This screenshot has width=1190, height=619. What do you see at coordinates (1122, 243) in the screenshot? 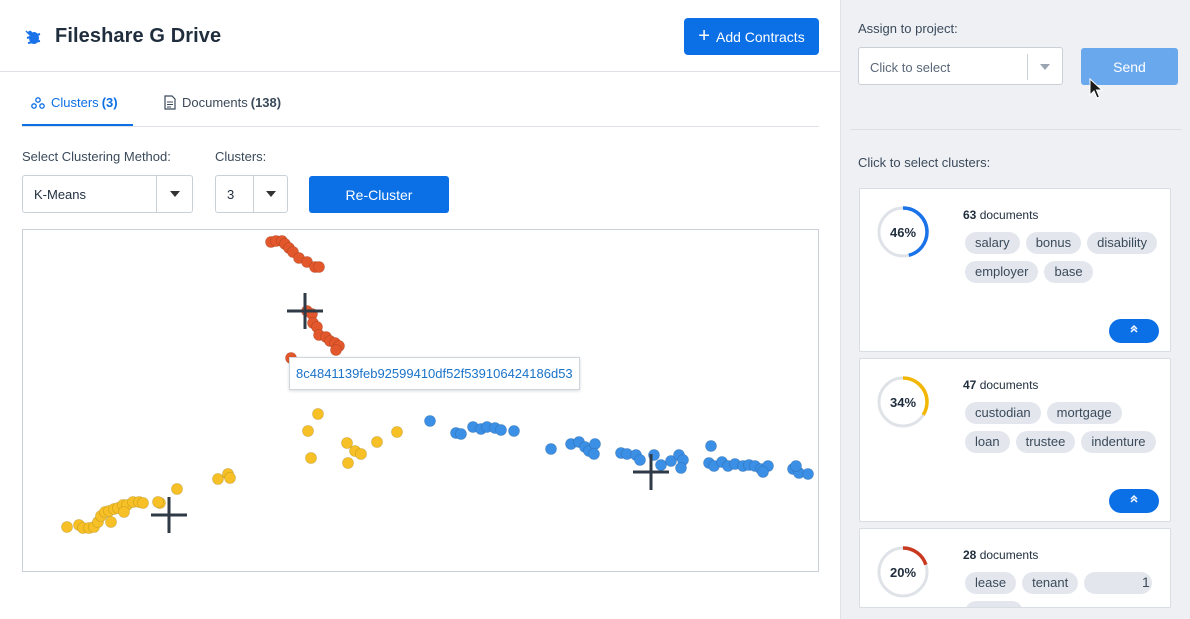
I see `keyword-chip: disability` at bounding box center [1122, 243].